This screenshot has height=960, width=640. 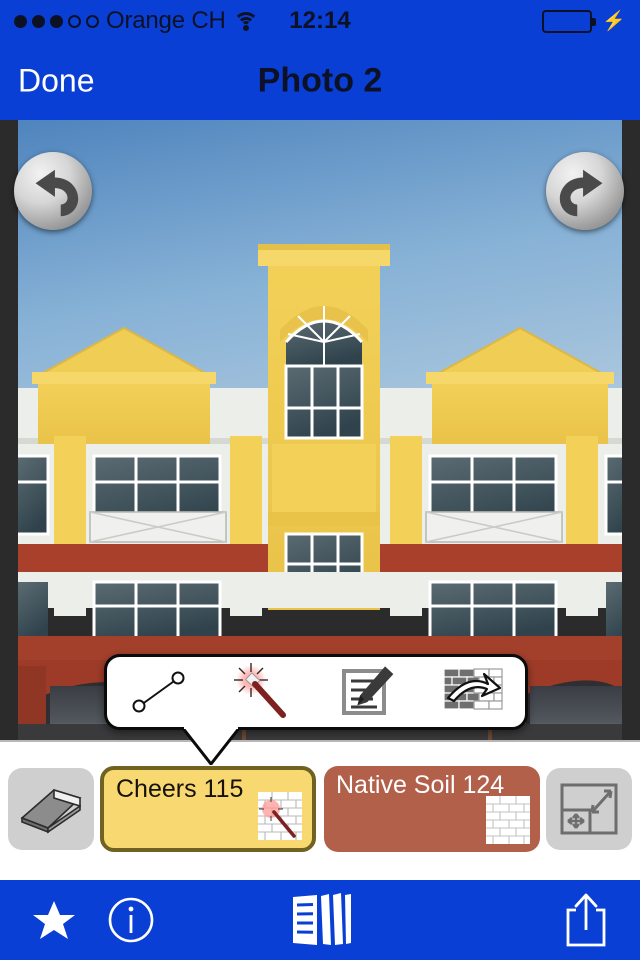 I want to click on bottom-toolbar, so click(x=320, y=920).